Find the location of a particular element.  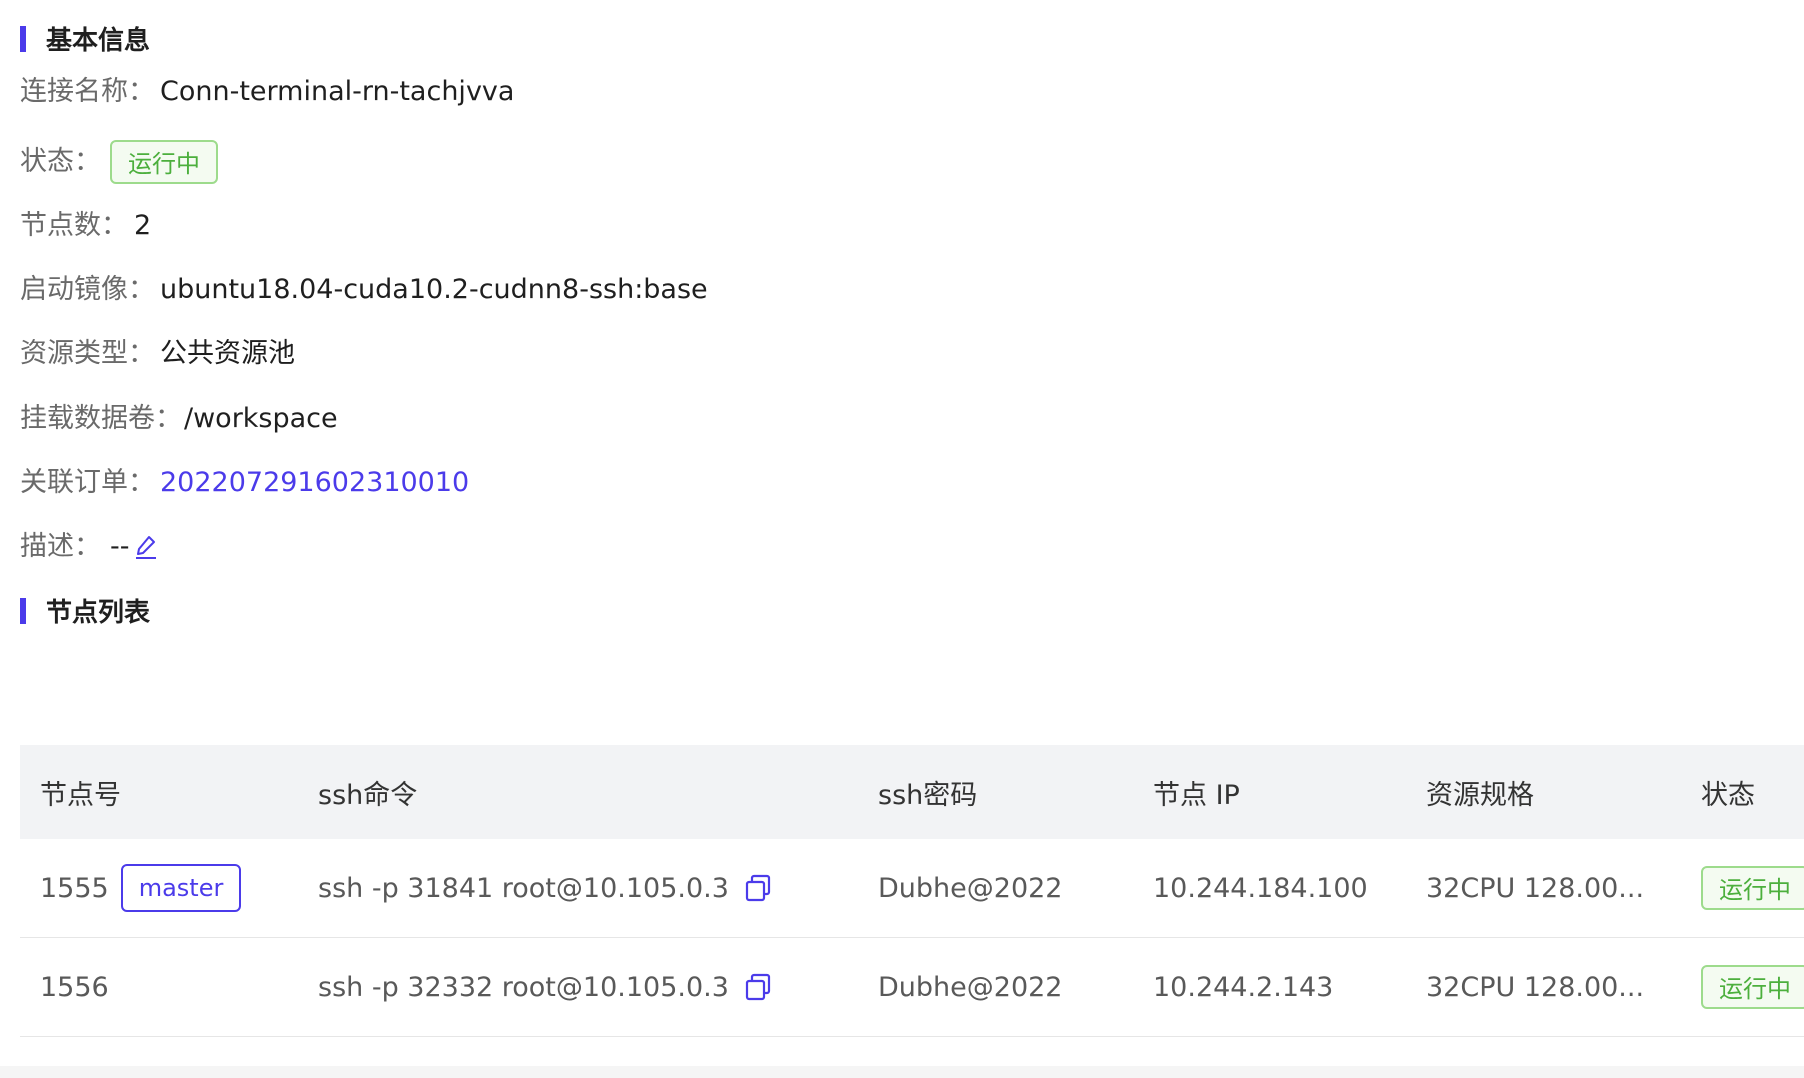

conn-name-label: 连接名称： is located at coordinates (87, 91).